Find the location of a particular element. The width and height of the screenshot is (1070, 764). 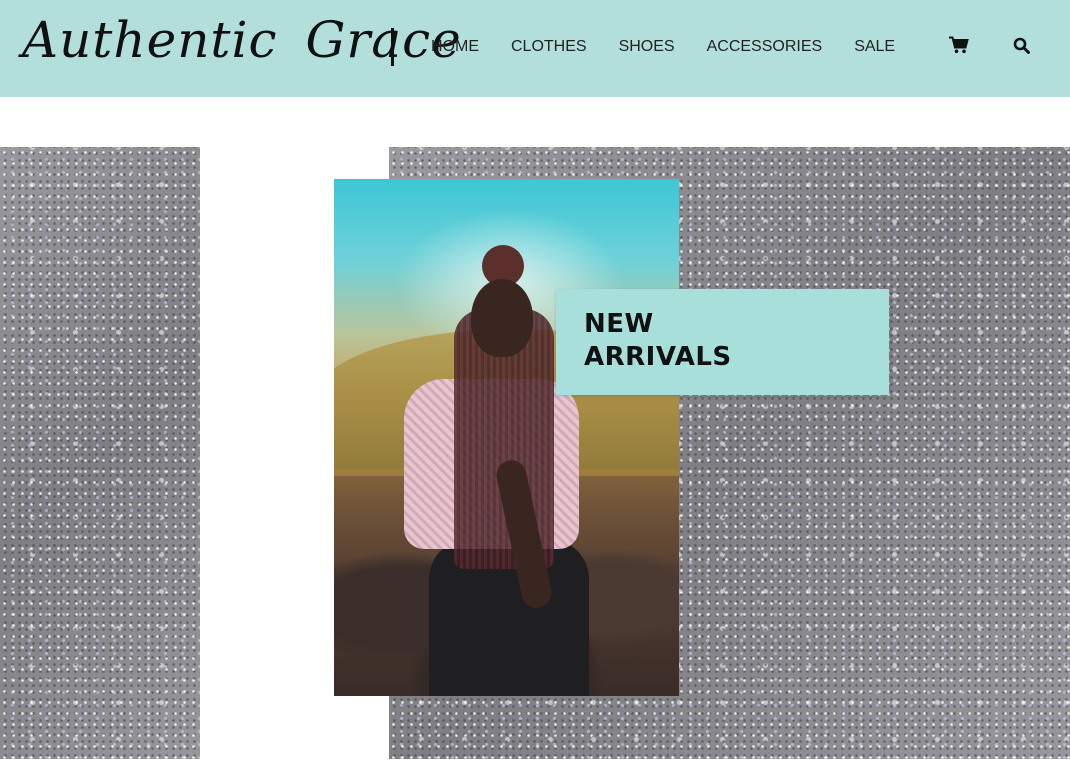

search-icon is located at coordinates (1021, 45).